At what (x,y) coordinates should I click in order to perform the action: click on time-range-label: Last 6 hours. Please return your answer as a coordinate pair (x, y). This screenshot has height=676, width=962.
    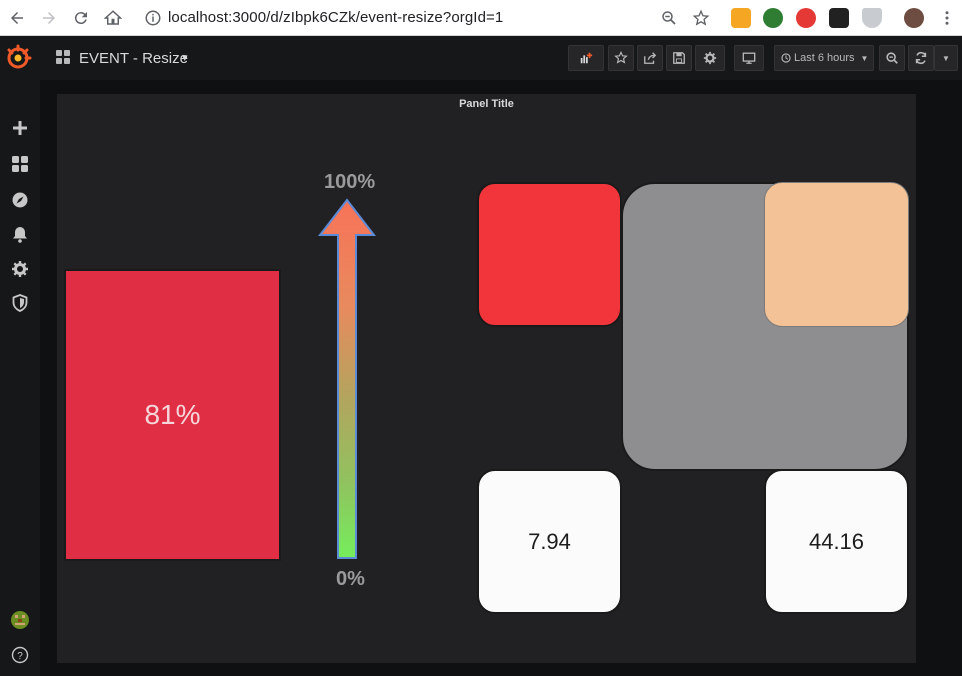
    Looking at the image, I should click on (824, 58).